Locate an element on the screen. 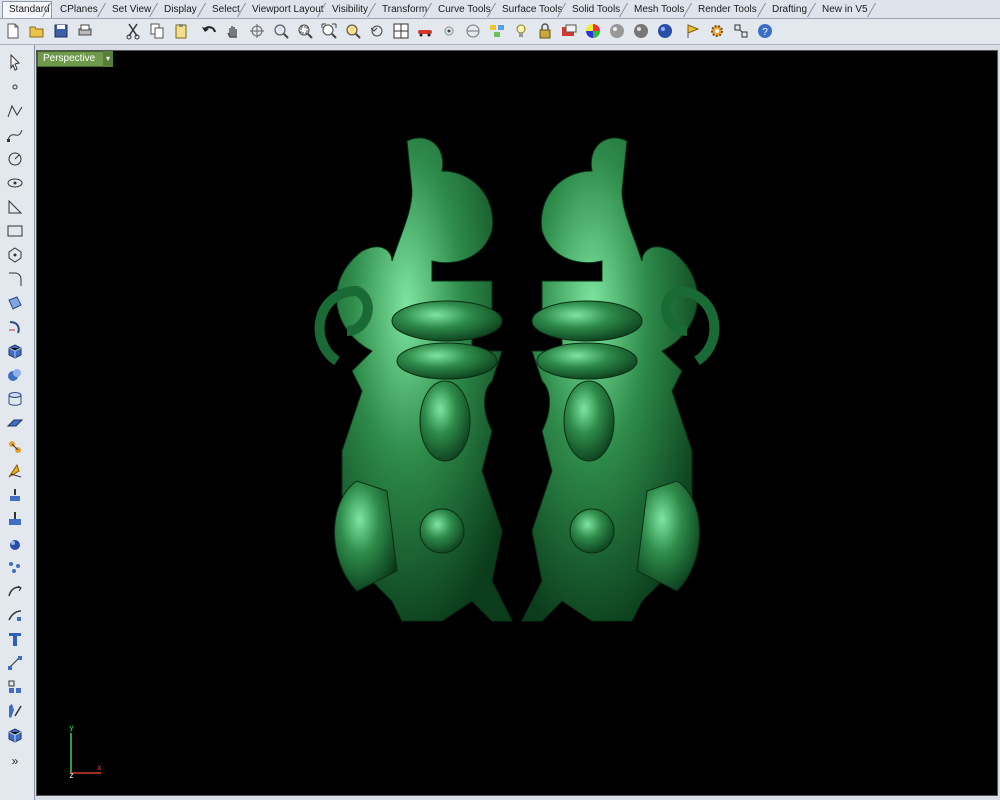  cut-icon is located at coordinates (133, 31).